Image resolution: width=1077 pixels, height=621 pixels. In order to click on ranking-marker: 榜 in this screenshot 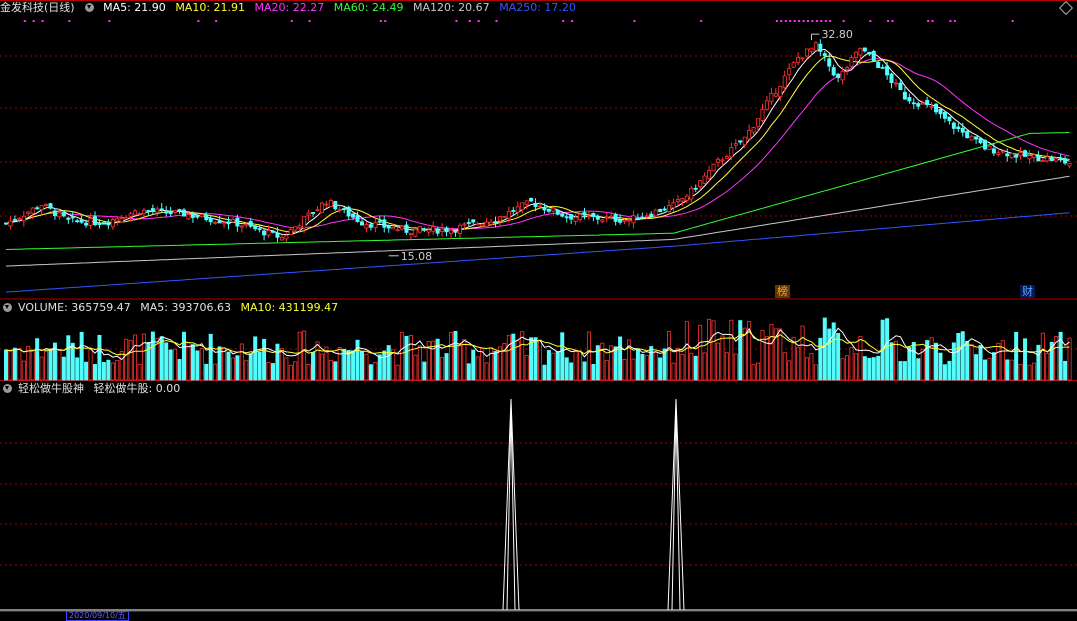, I will do `click(782, 291)`.